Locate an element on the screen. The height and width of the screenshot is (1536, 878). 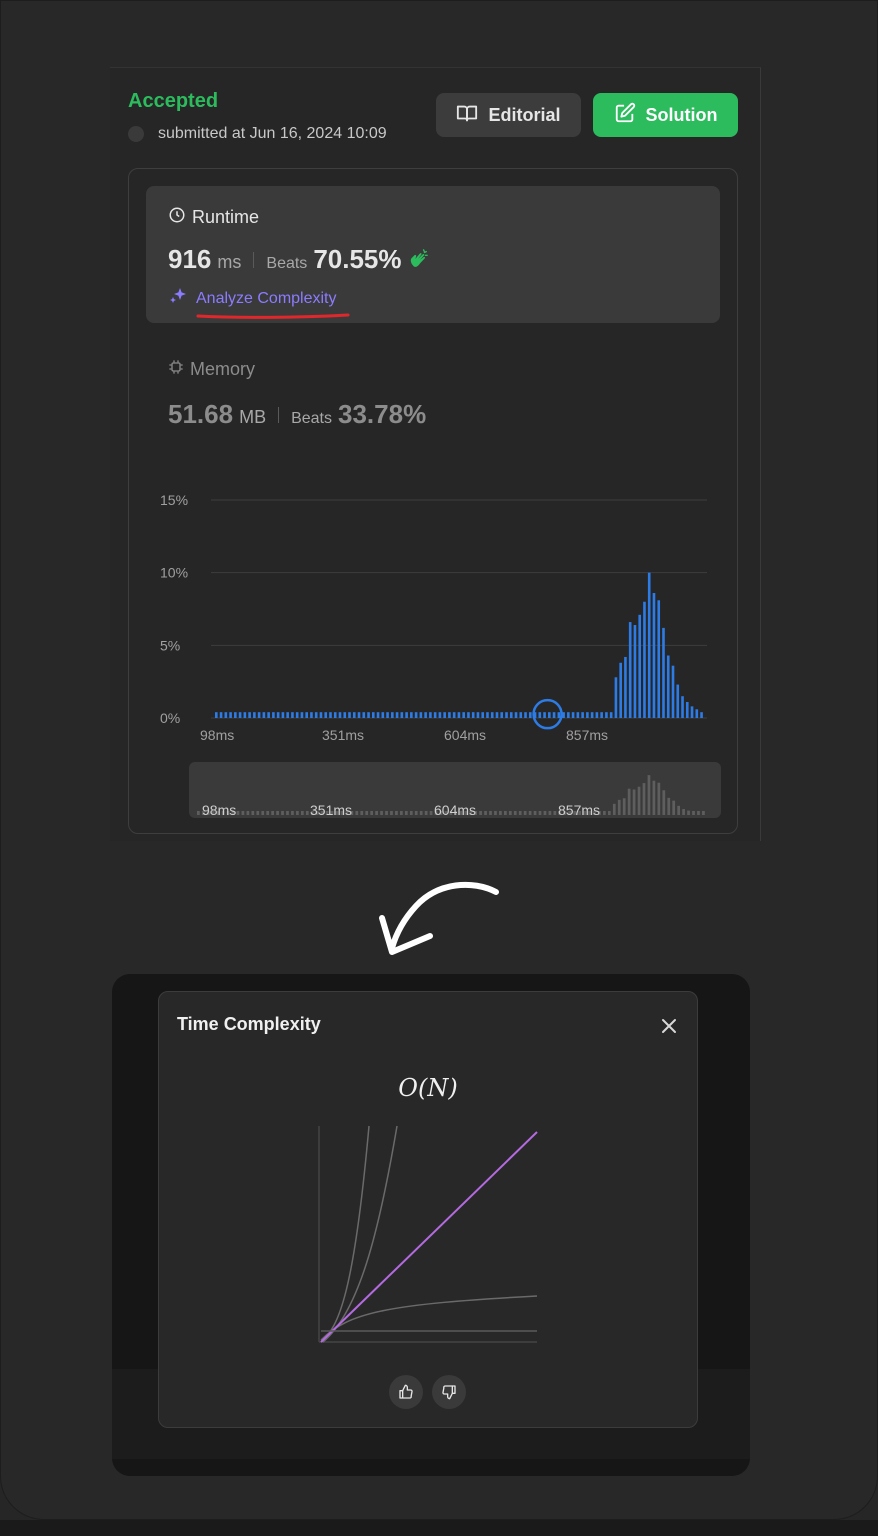
thumbs-up-button is located at coordinates (406, 1392).